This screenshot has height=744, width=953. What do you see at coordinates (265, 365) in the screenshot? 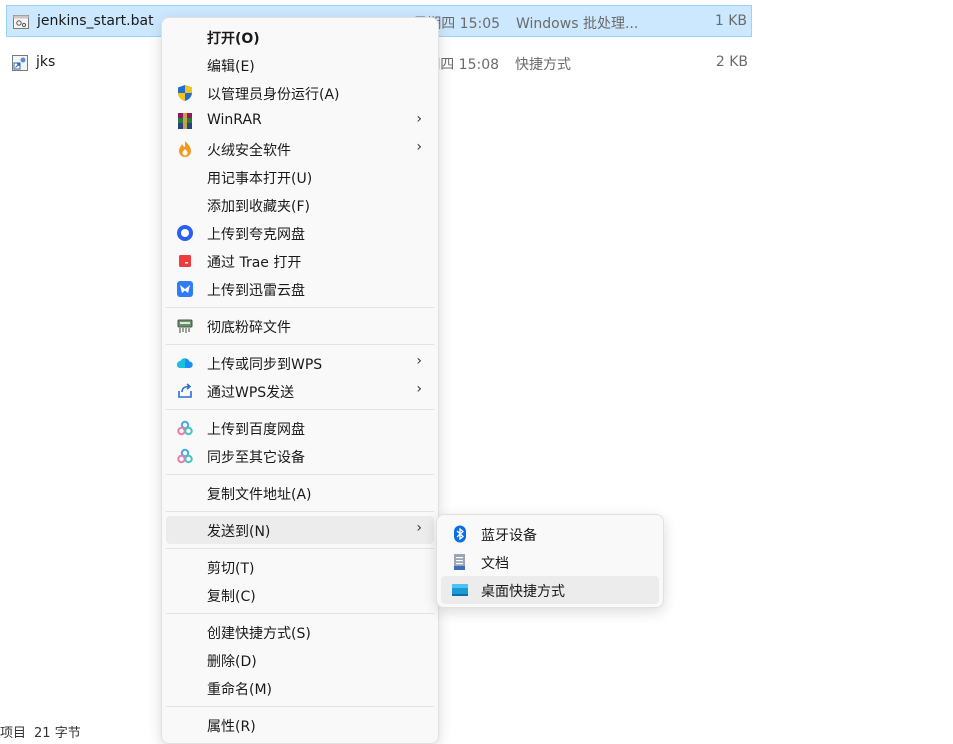
I see `menu-item-label: 上传或同步到WPS` at bounding box center [265, 365].